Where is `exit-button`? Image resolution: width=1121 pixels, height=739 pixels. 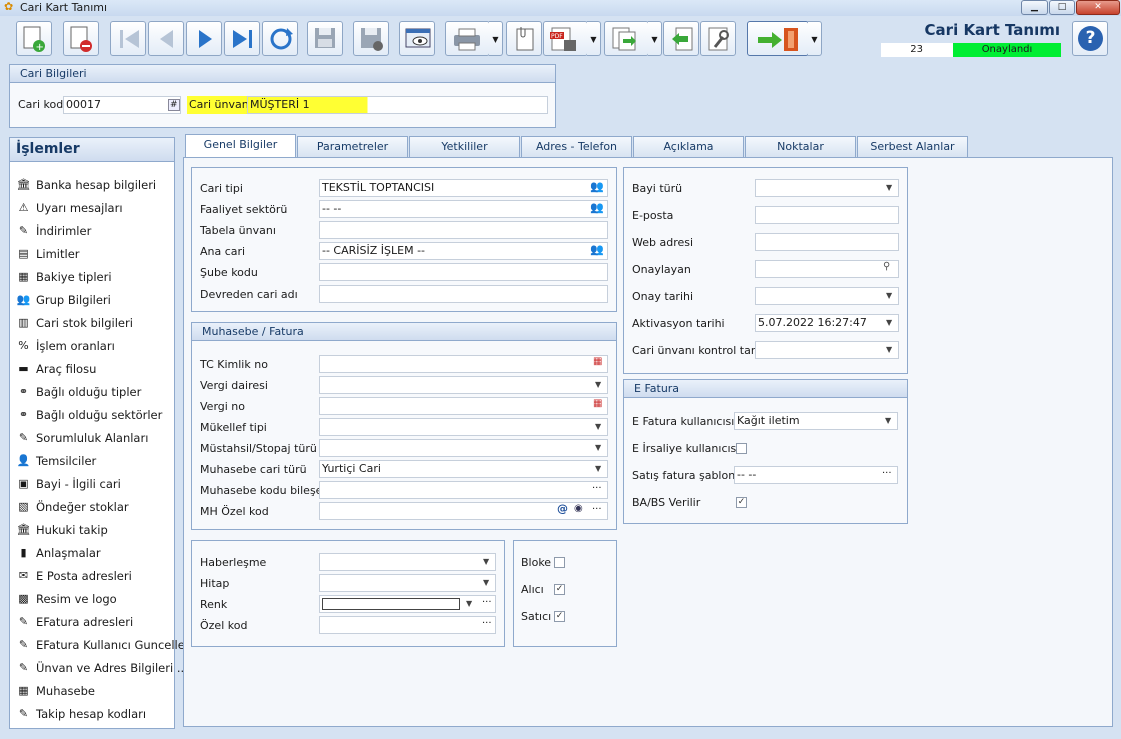 exit-button is located at coordinates (778, 38).